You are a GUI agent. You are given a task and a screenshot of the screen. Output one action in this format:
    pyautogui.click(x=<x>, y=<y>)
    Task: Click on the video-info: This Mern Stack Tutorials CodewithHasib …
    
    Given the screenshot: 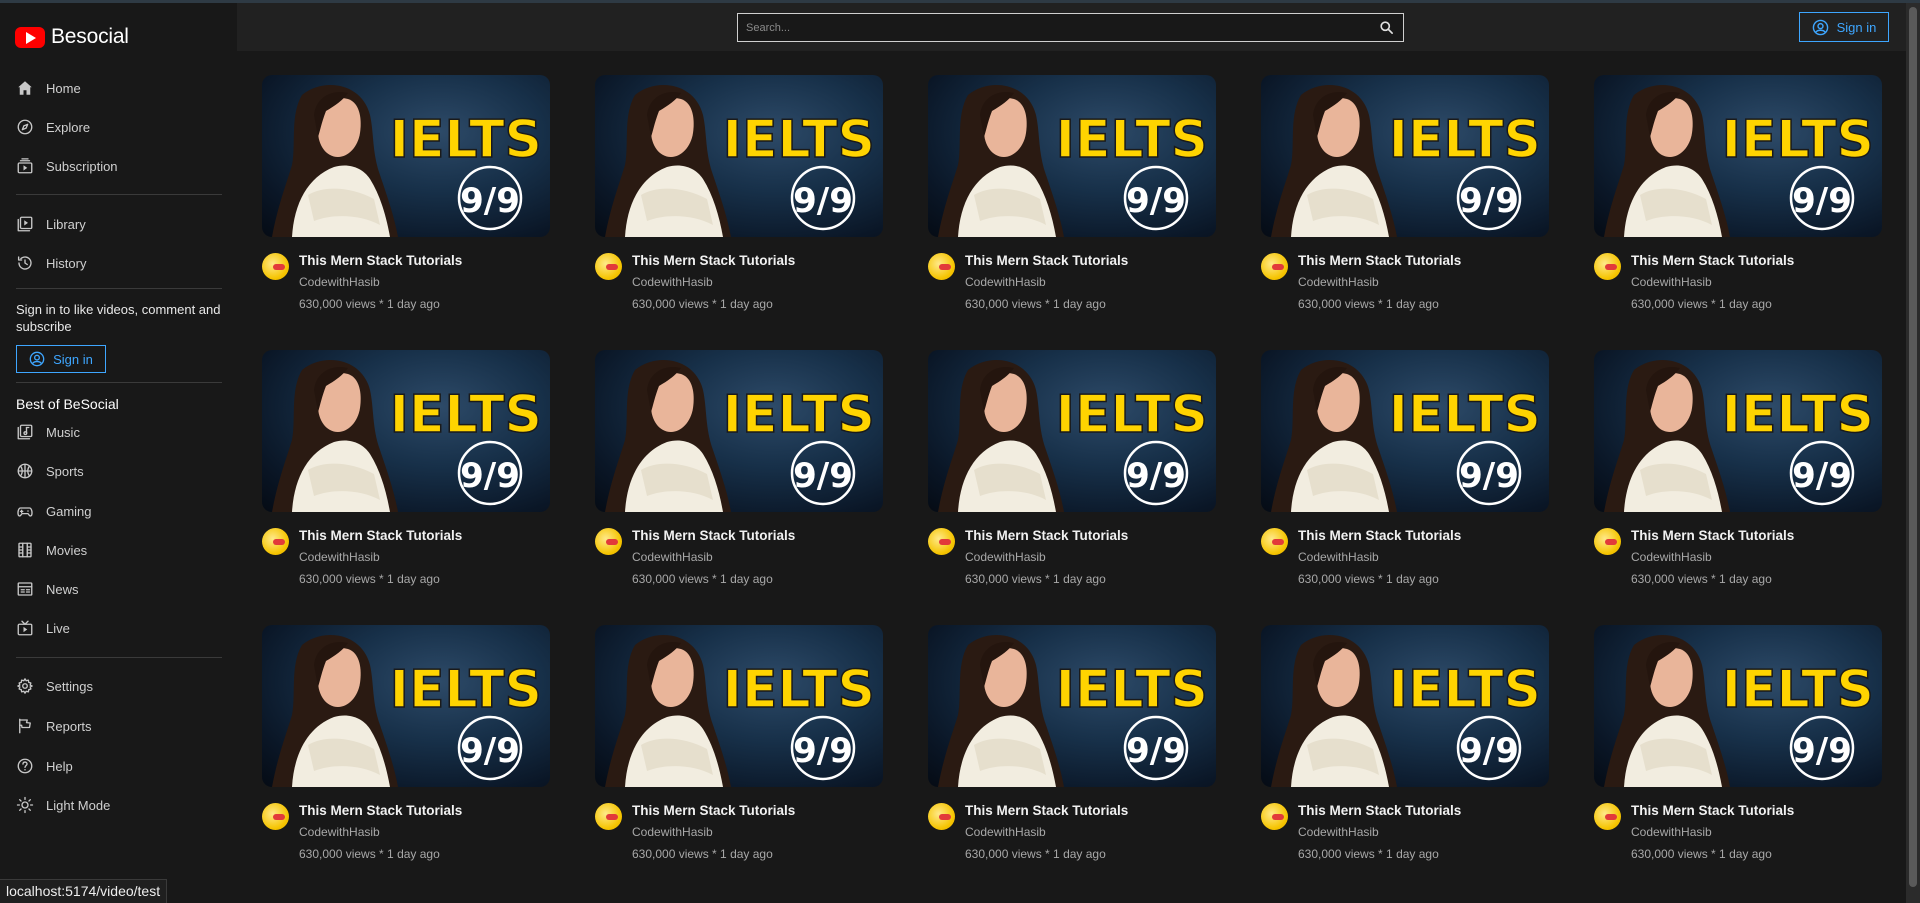 What is the action you would take?
    pyautogui.click(x=1712, y=832)
    